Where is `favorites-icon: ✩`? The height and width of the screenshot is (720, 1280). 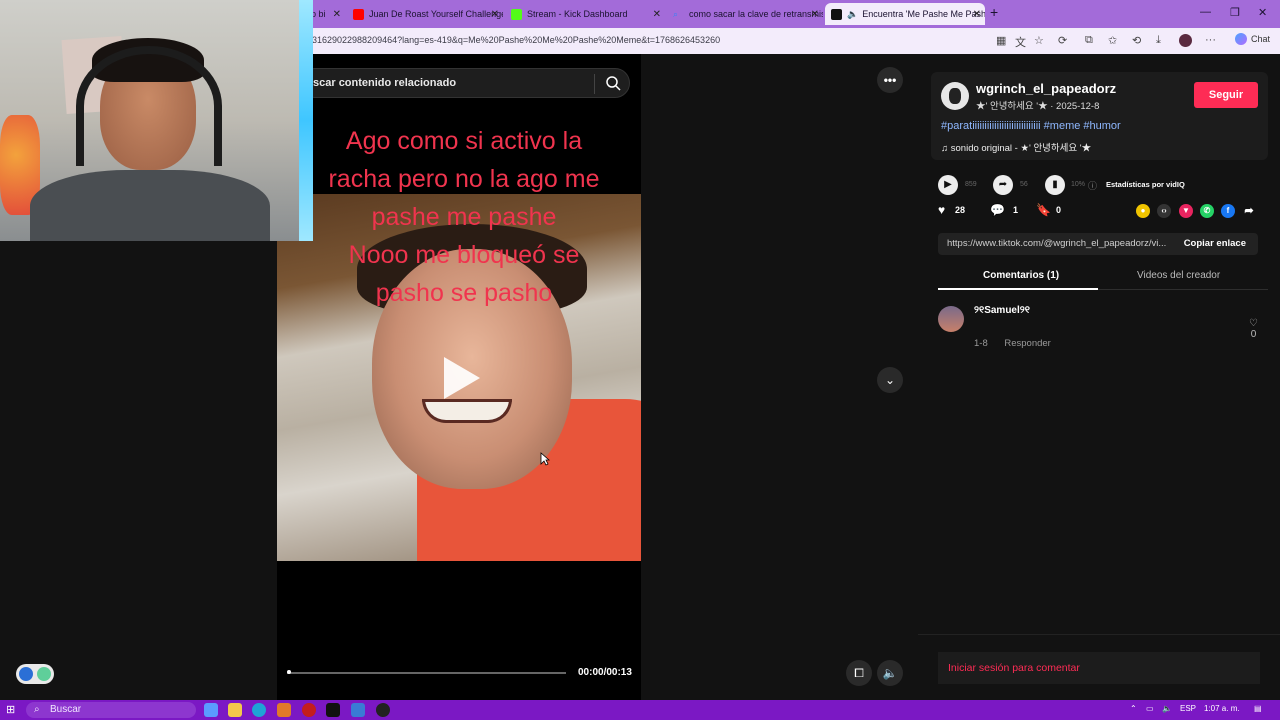 favorites-icon: ✩ is located at coordinates (1112, 40).